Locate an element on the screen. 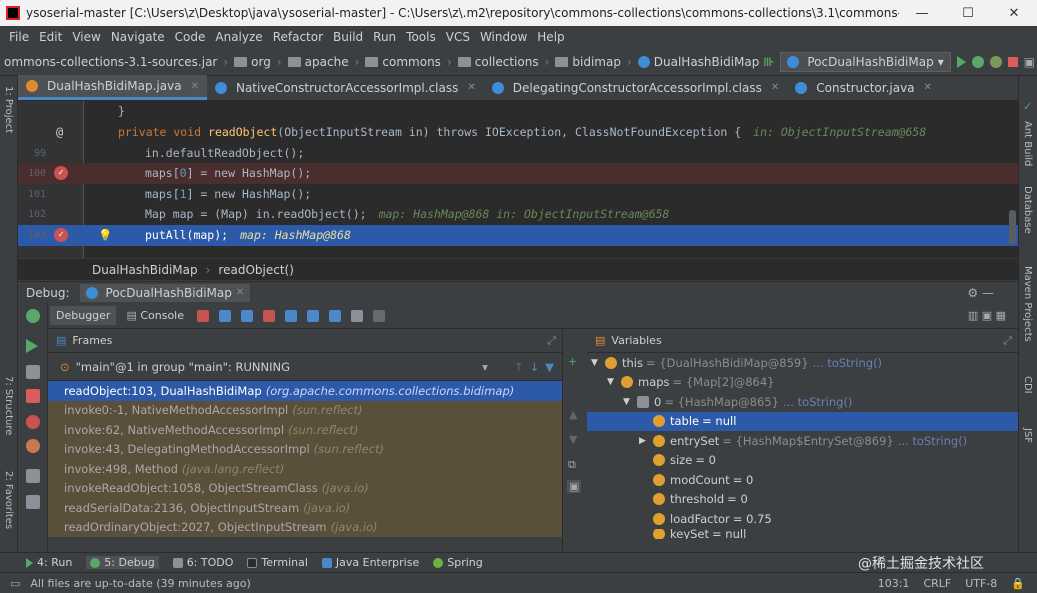  variable-row: keySet = null is located at coordinates (802, 533).